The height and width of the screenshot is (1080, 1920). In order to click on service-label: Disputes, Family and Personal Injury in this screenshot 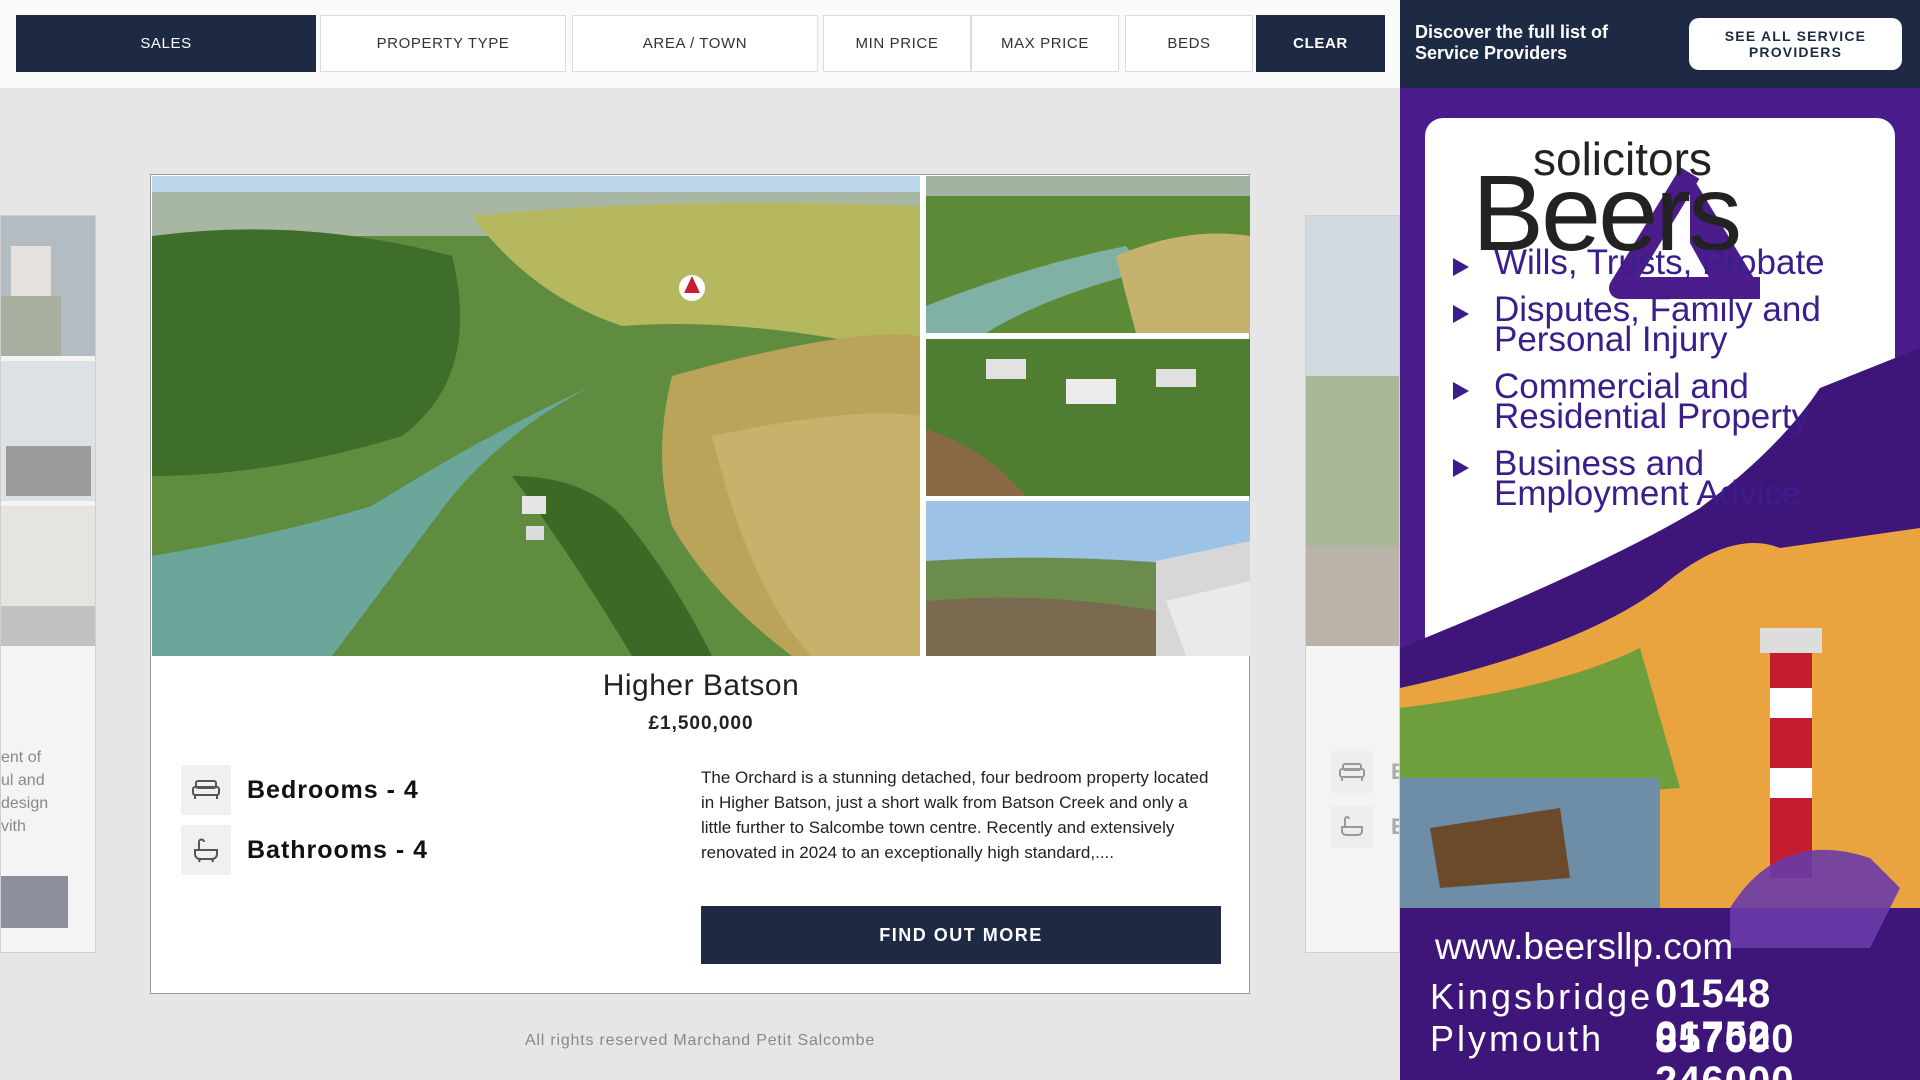, I will do `click(1657, 324)`.